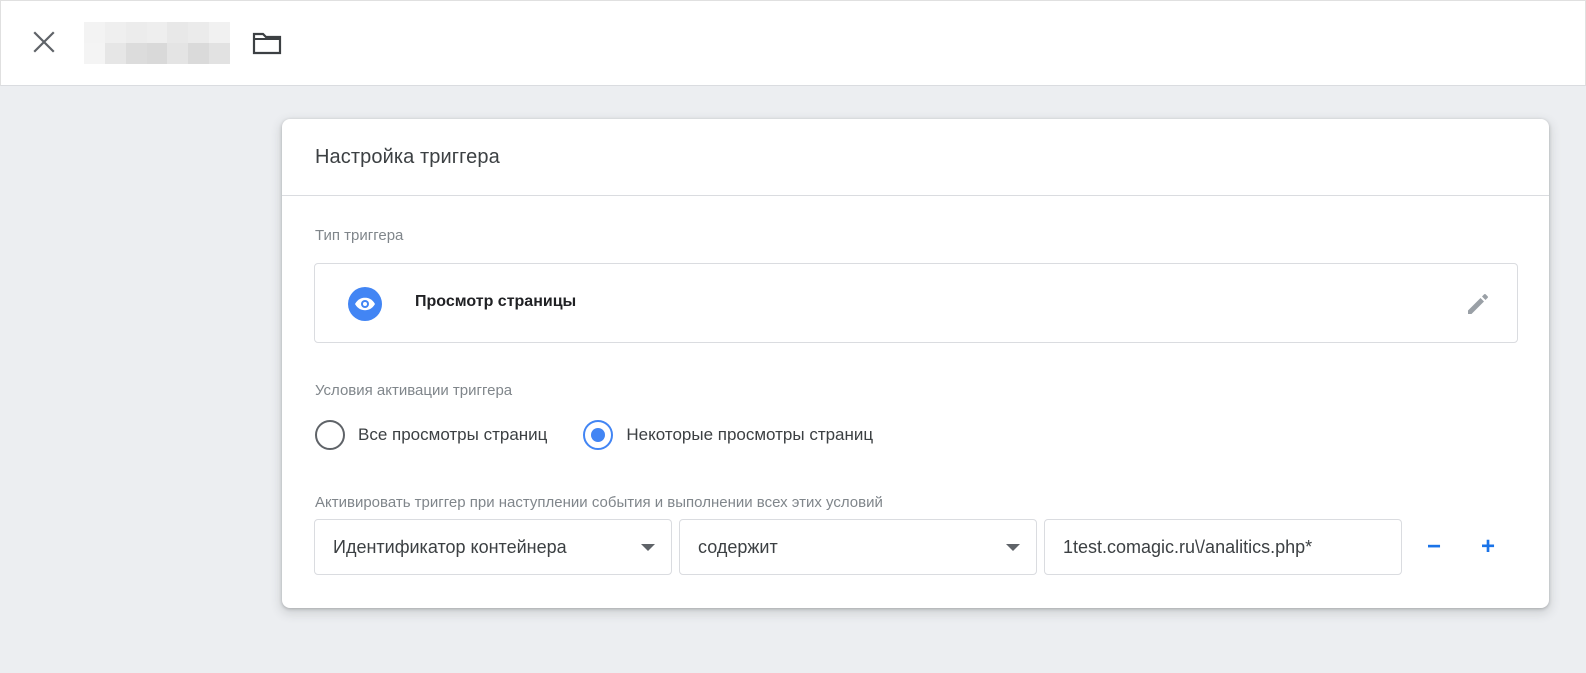 The image size is (1586, 673). What do you see at coordinates (1478, 304) in the screenshot?
I see `pencil-icon` at bounding box center [1478, 304].